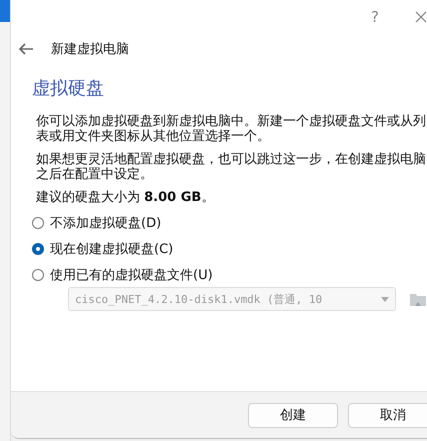  Describe the element at coordinates (229, 275) in the screenshot. I see `radio-option: 使用已有的虚拟硬盘文件(U)` at that location.